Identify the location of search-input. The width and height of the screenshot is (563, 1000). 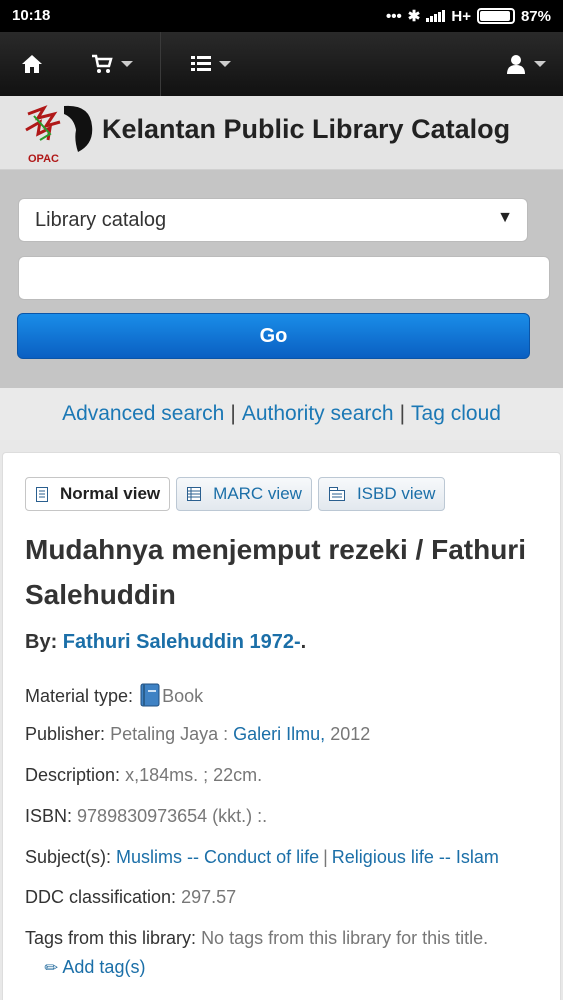
(284, 278).